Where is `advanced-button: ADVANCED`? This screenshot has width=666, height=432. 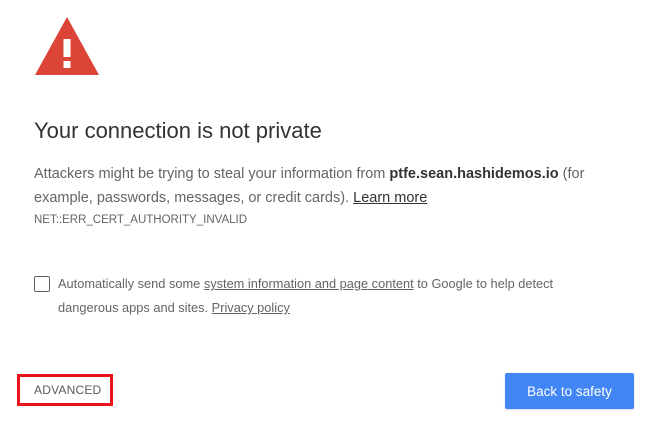 advanced-button: ADVANCED is located at coordinates (67, 390).